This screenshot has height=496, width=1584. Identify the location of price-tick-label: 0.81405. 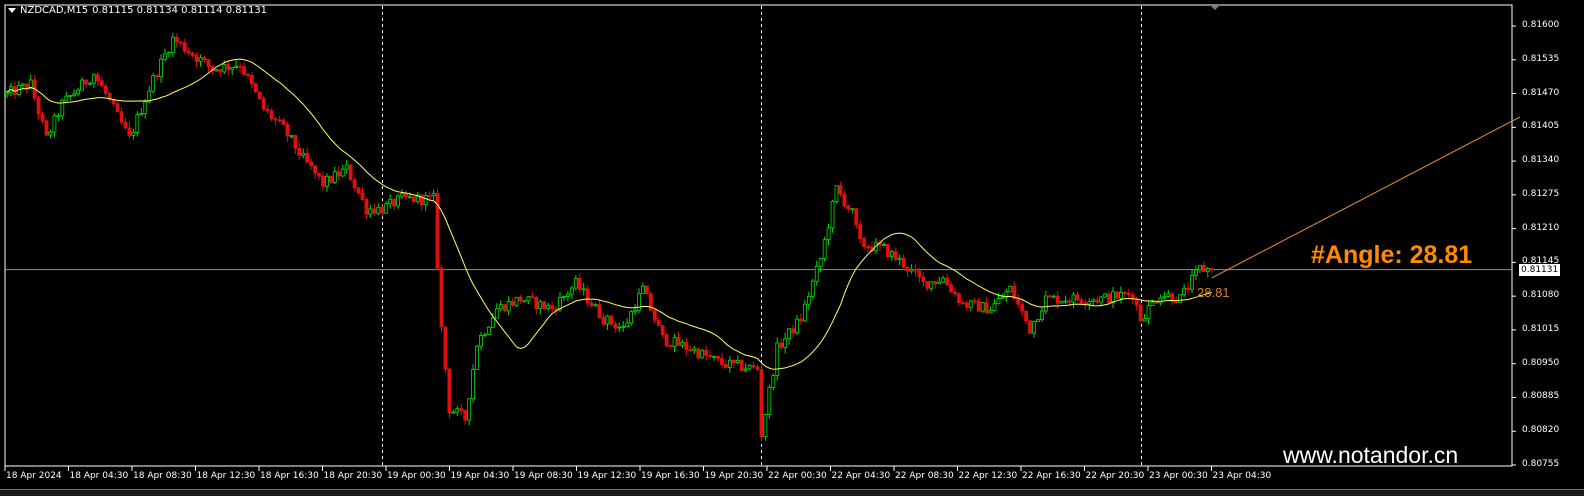
(1541, 126).